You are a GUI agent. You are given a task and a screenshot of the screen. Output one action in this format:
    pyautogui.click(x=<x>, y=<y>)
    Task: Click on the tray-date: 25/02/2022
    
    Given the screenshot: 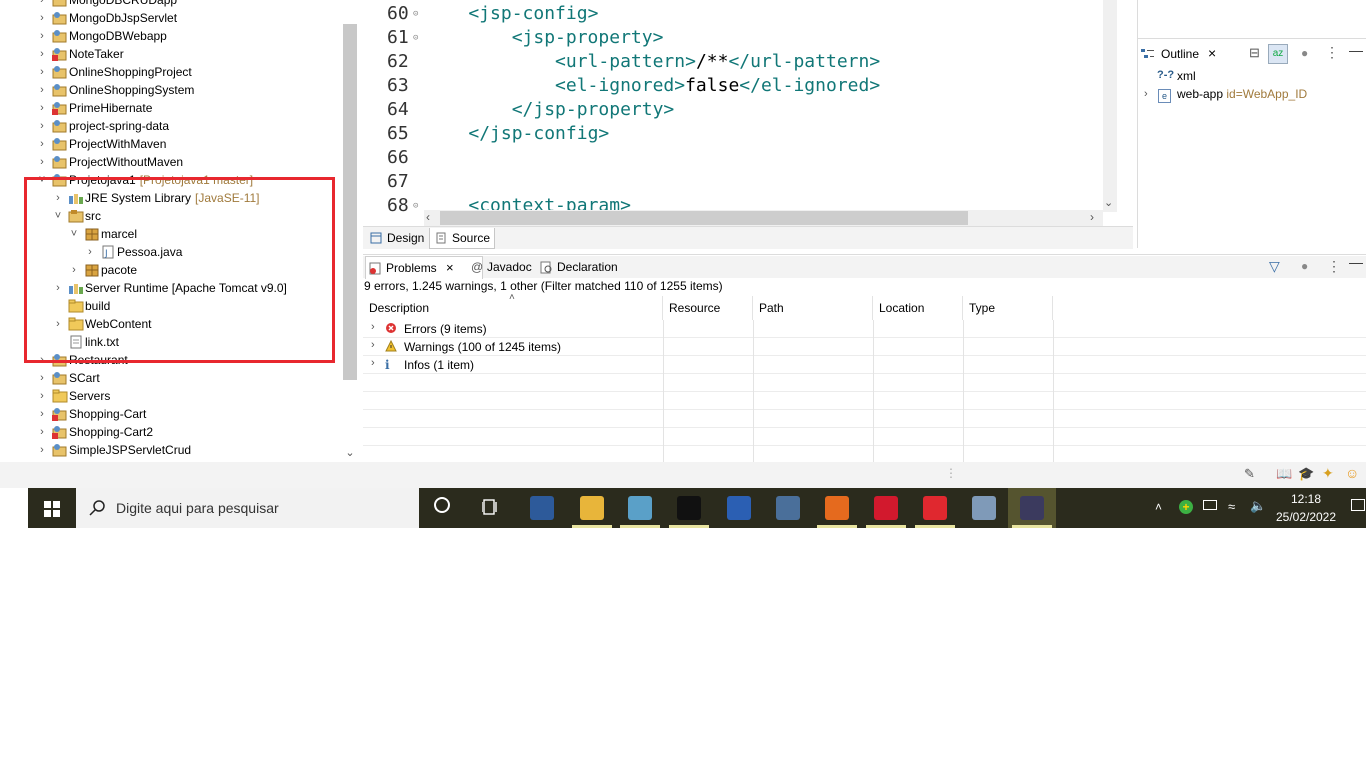 What is the action you would take?
    pyautogui.click(x=1306, y=517)
    